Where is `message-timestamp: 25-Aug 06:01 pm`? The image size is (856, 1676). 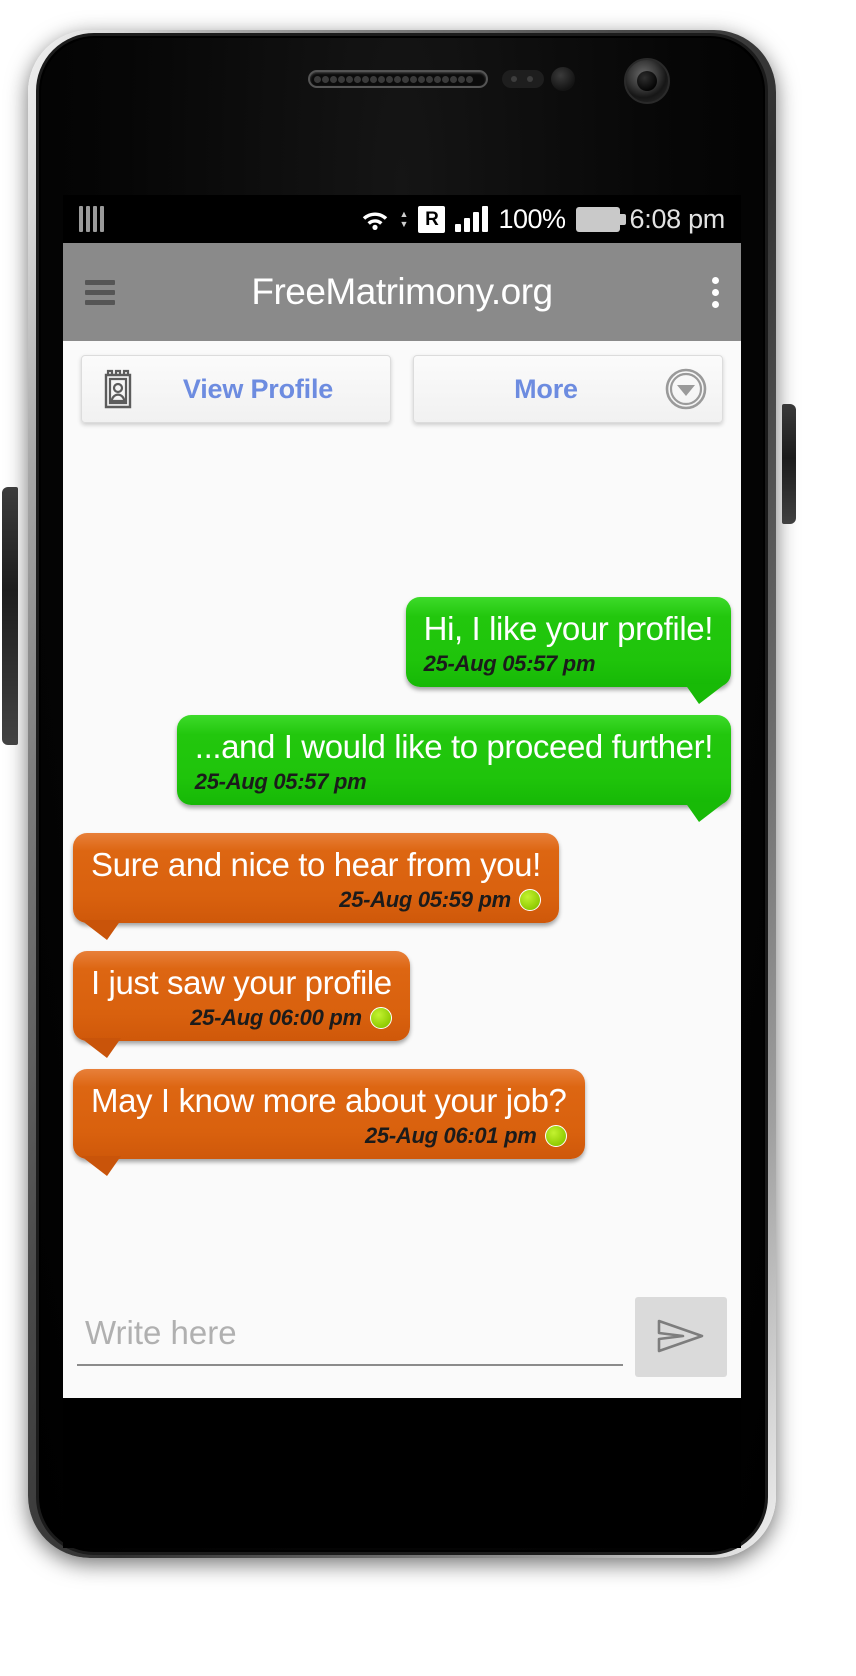 message-timestamp: 25-Aug 06:01 pm is located at coordinates (450, 1135).